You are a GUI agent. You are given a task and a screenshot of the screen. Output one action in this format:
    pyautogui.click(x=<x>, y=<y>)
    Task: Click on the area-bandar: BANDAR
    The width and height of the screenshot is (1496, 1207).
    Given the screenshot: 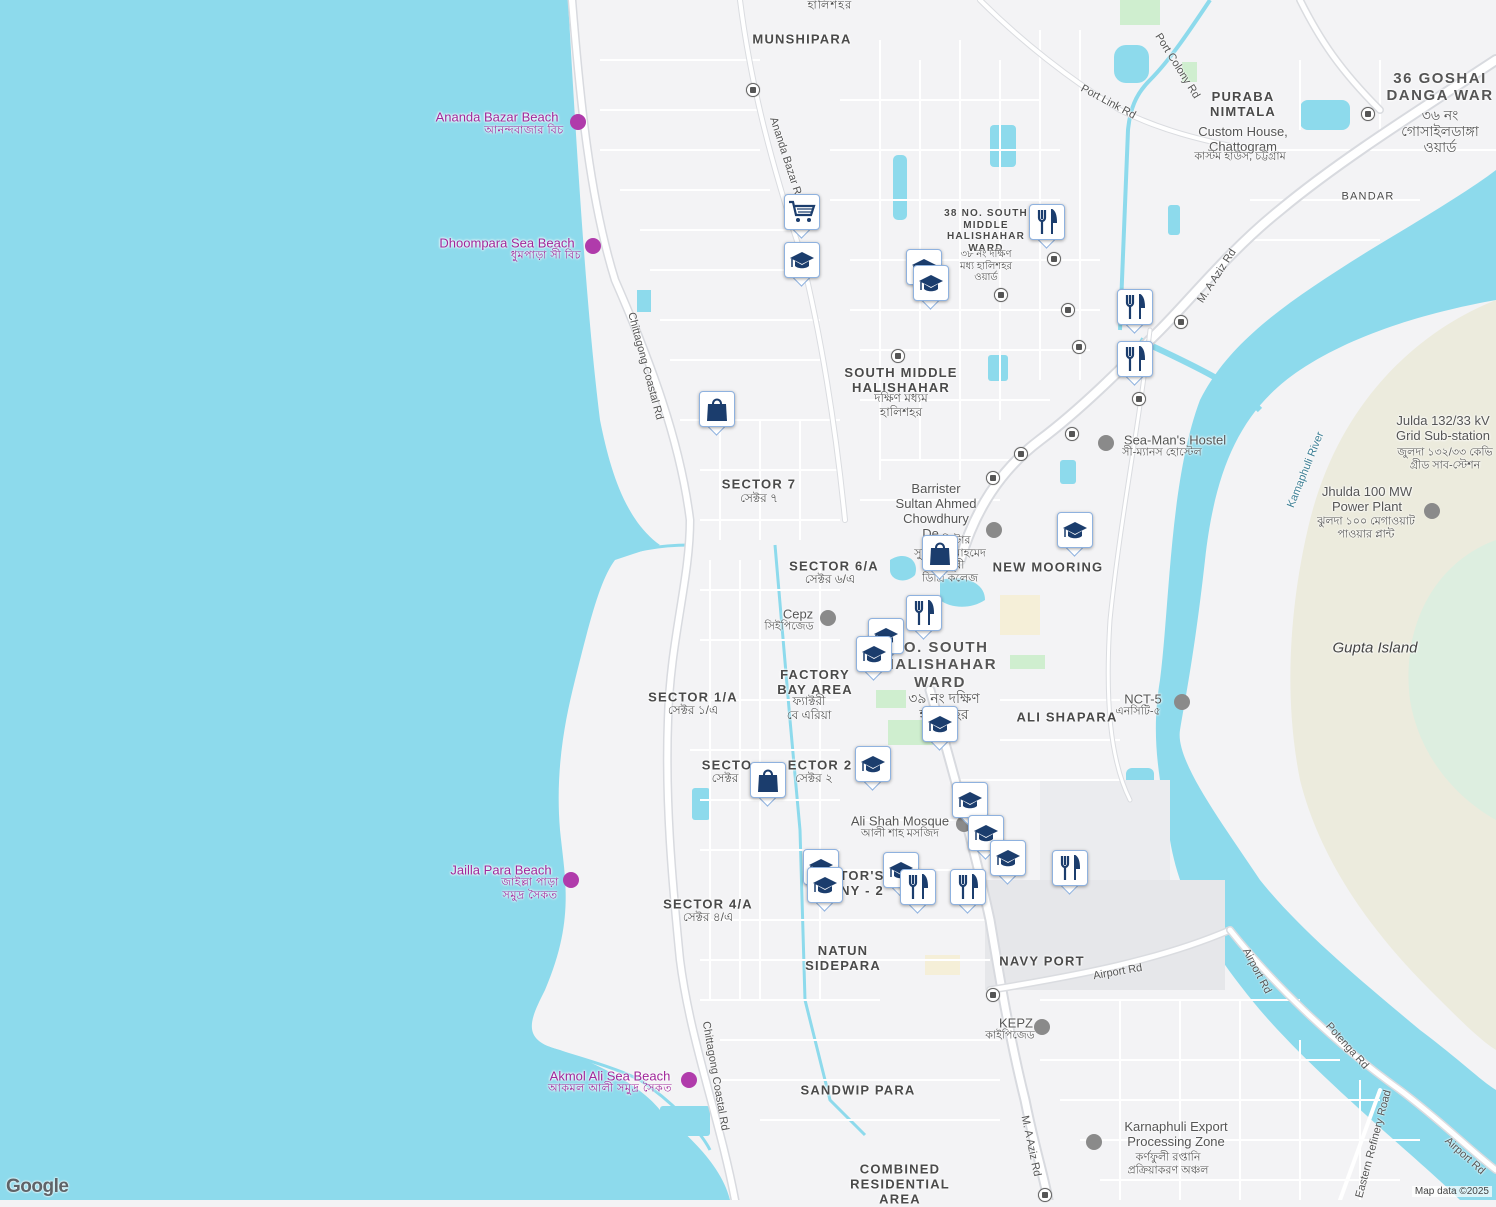 What is the action you would take?
    pyautogui.click(x=1368, y=196)
    